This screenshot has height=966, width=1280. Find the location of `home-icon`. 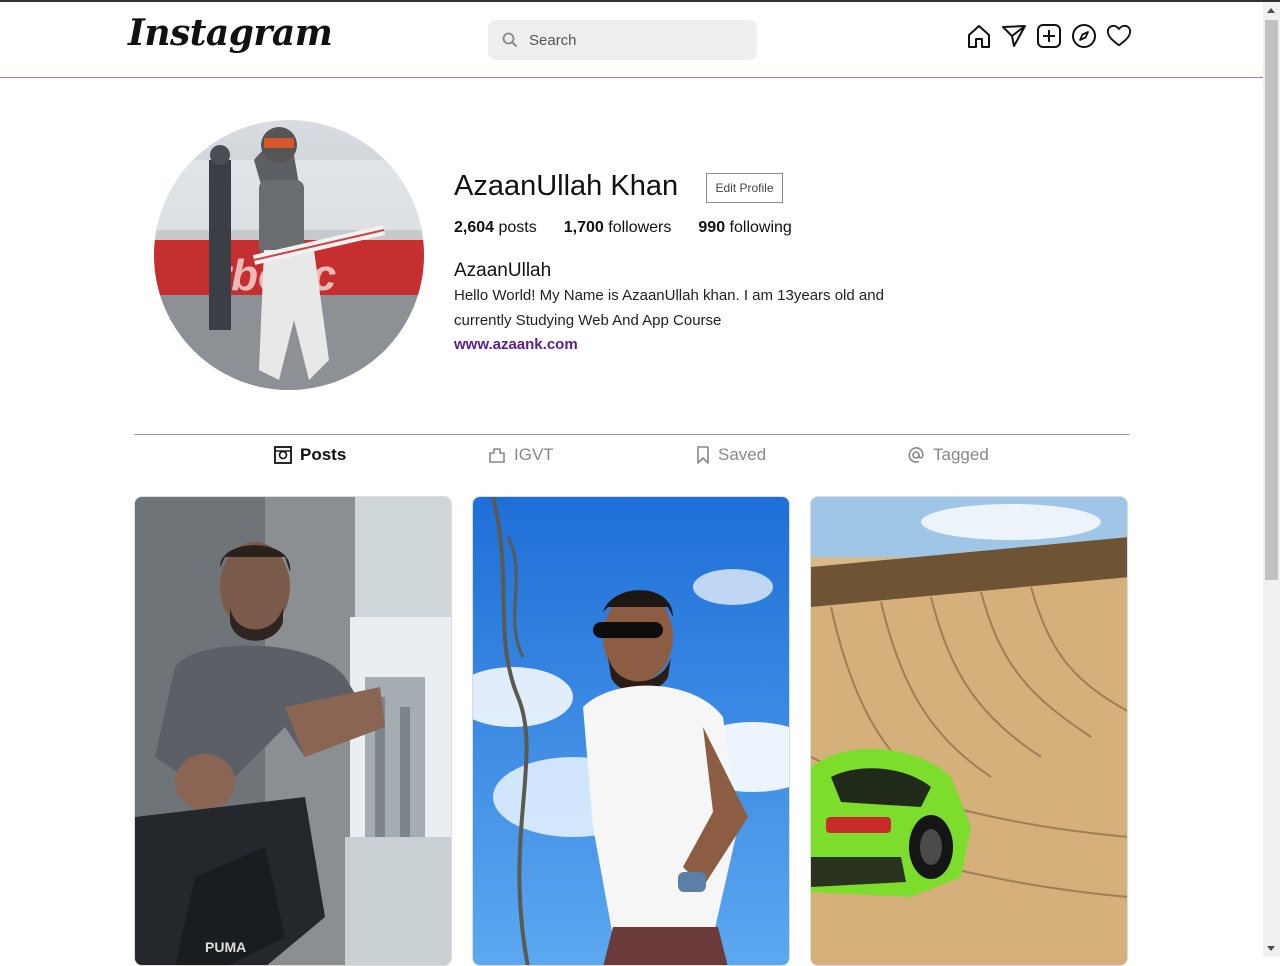

home-icon is located at coordinates (979, 36).